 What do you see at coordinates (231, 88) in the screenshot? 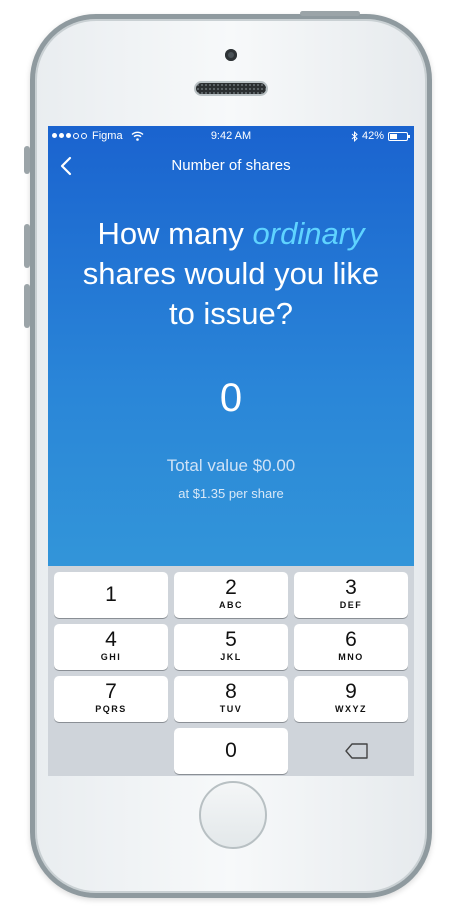
I see `earpiece-speaker` at bounding box center [231, 88].